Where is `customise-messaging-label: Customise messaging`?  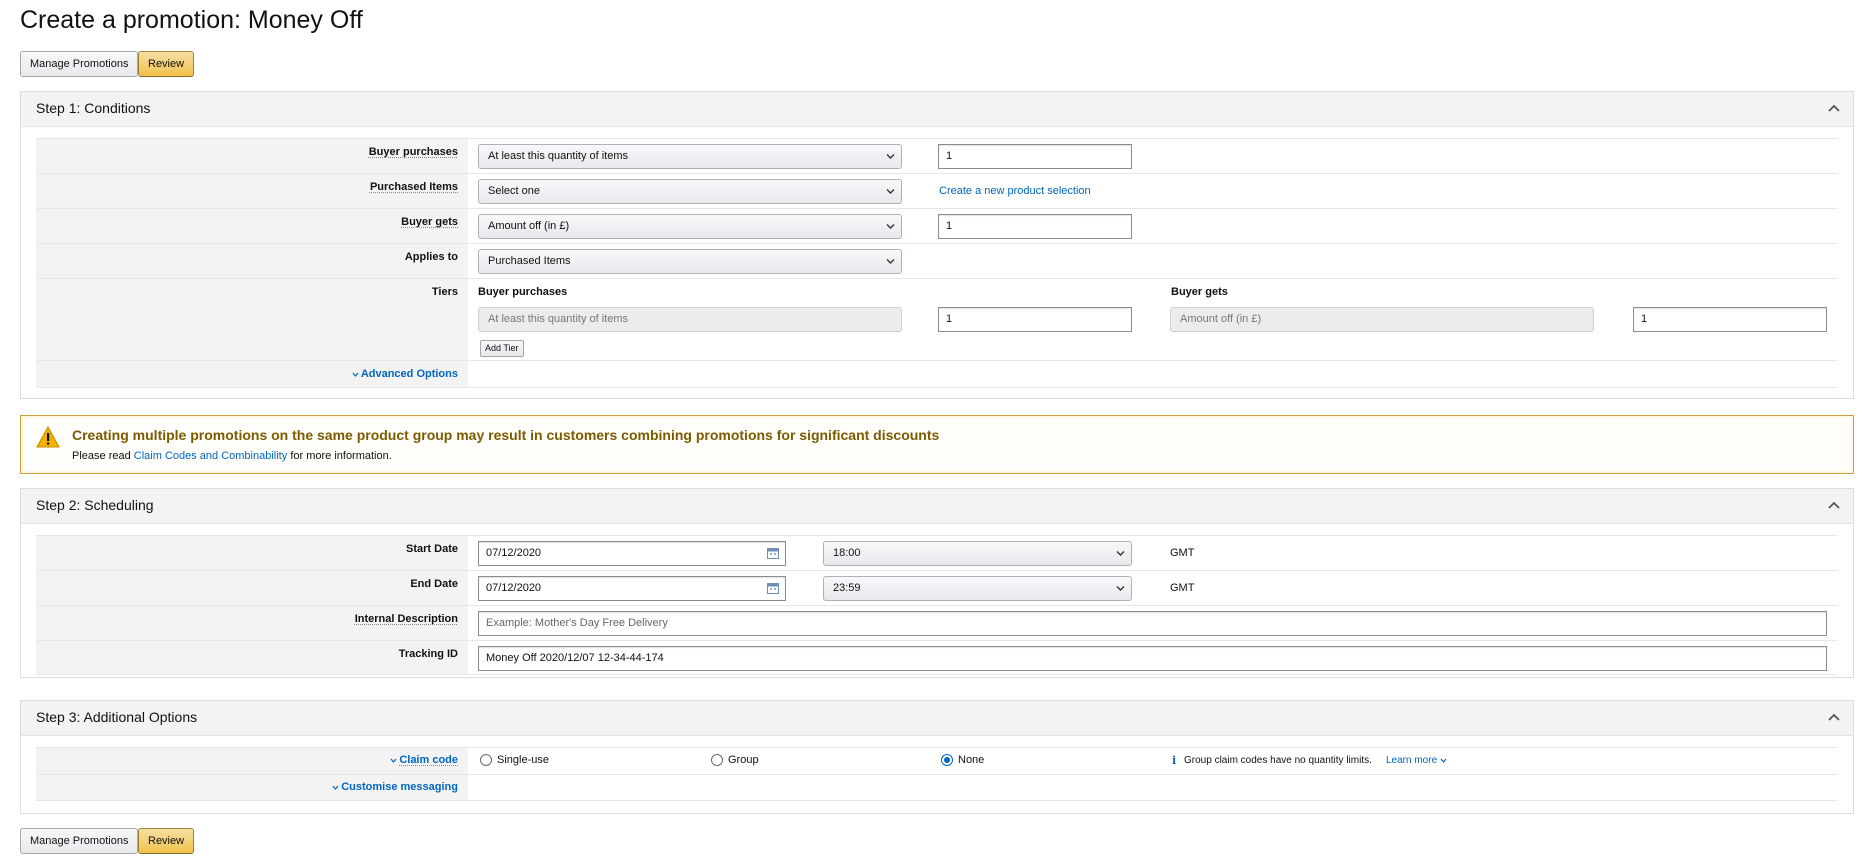 customise-messaging-label: Customise messaging is located at coordinates (399, 787).